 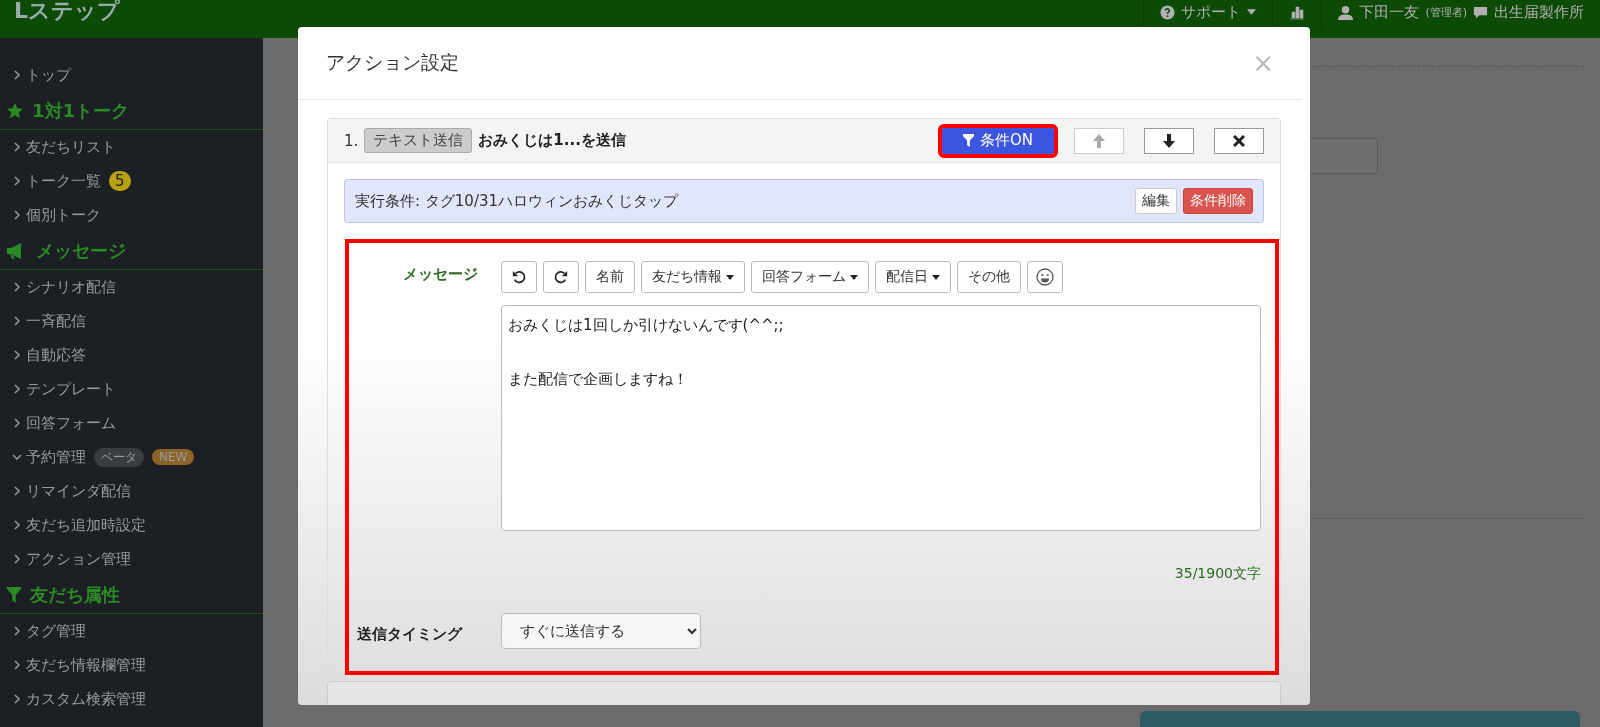 What do you see at coordinates (67, 12) in the screenshot?
I see `app-logo: Lステップ` at bounding box center [67, 12].